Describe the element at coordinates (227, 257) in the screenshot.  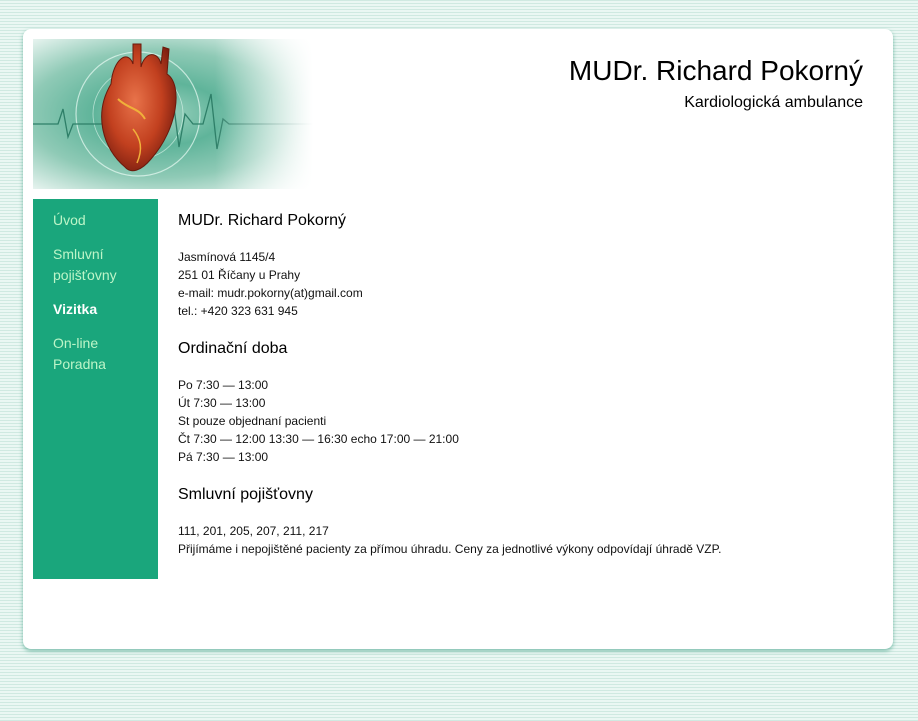
I see `address-street: Jasmínová 1145/4` at that location.